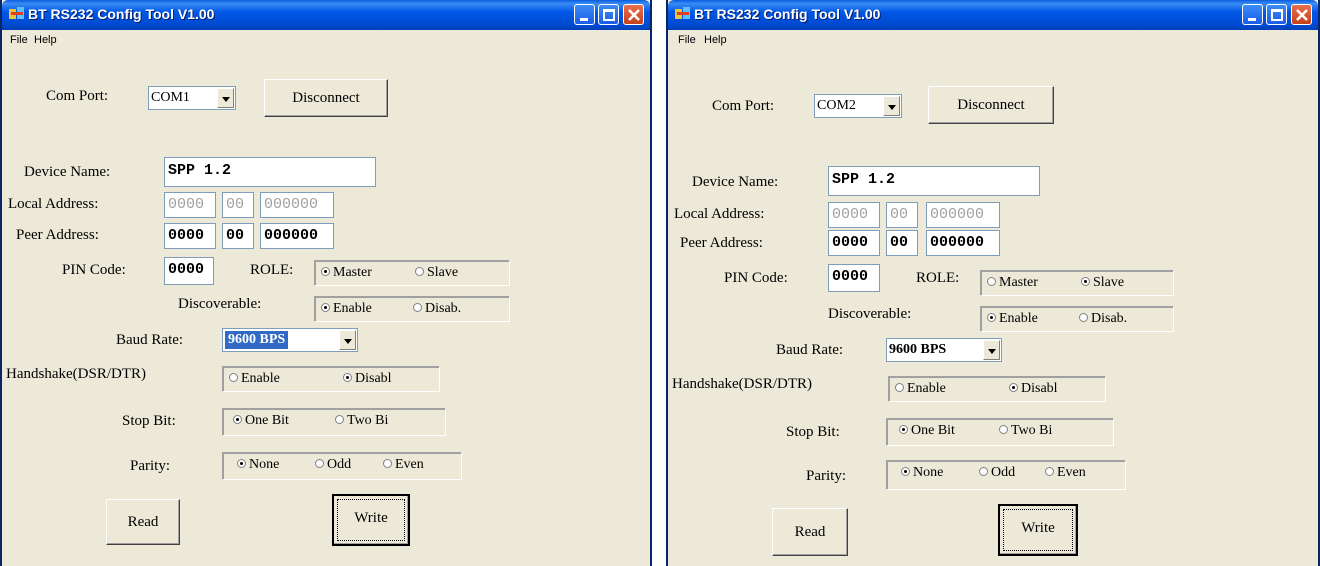 The width and height of the screenshot is (1320, 566). Describe the element at coordinates (870, 314) in the screenshot. I see `discoverable-label: Discoverable:` at that location.